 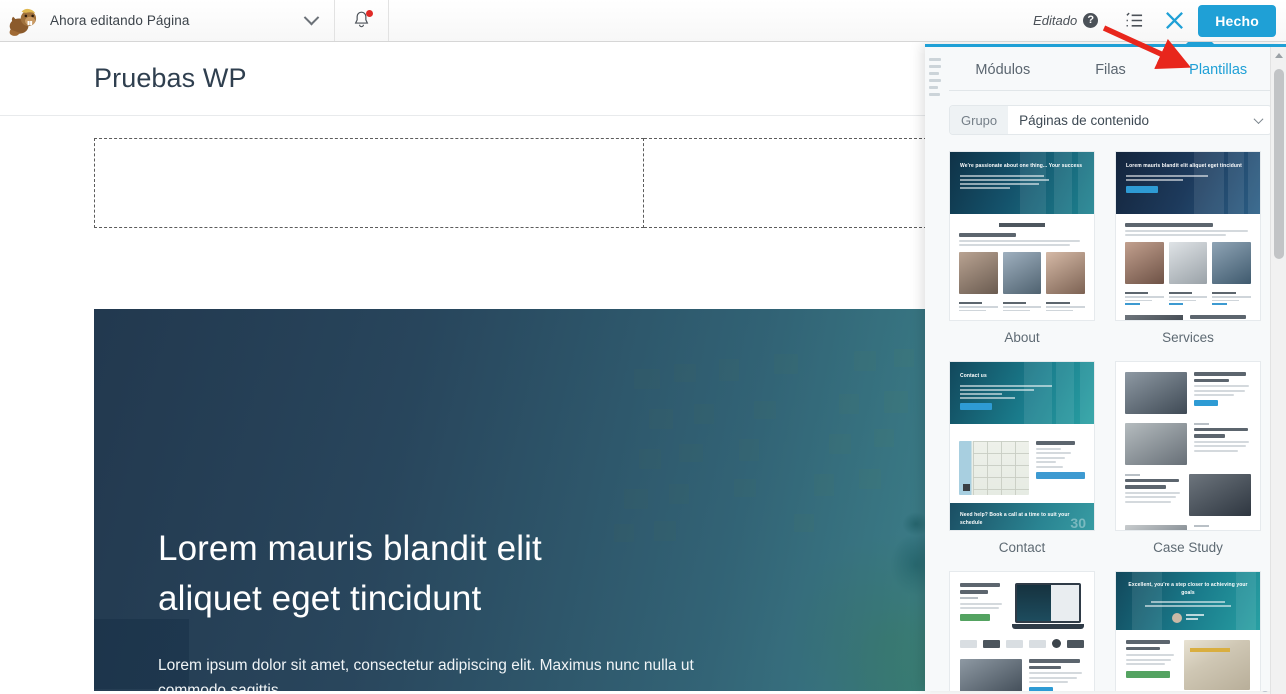 I want to click on hero-heading-line-2: aliquet eget tincidunt, so click(x=320, y=598).